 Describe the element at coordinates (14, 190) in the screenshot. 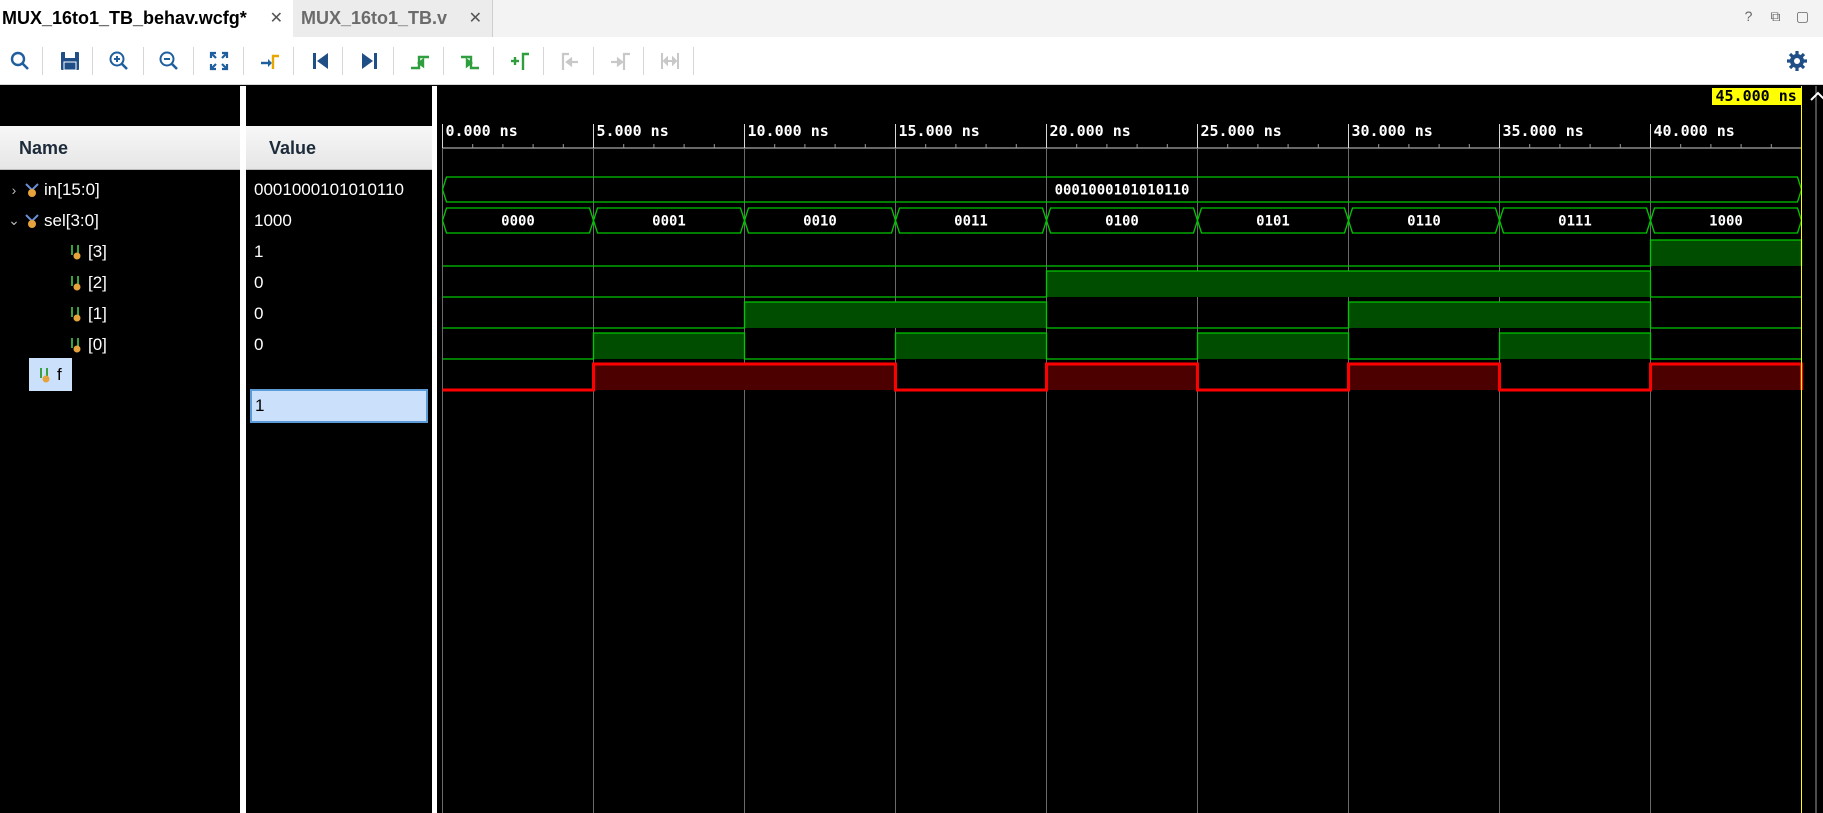

I see `chevron-right-icon: ›` at that location.